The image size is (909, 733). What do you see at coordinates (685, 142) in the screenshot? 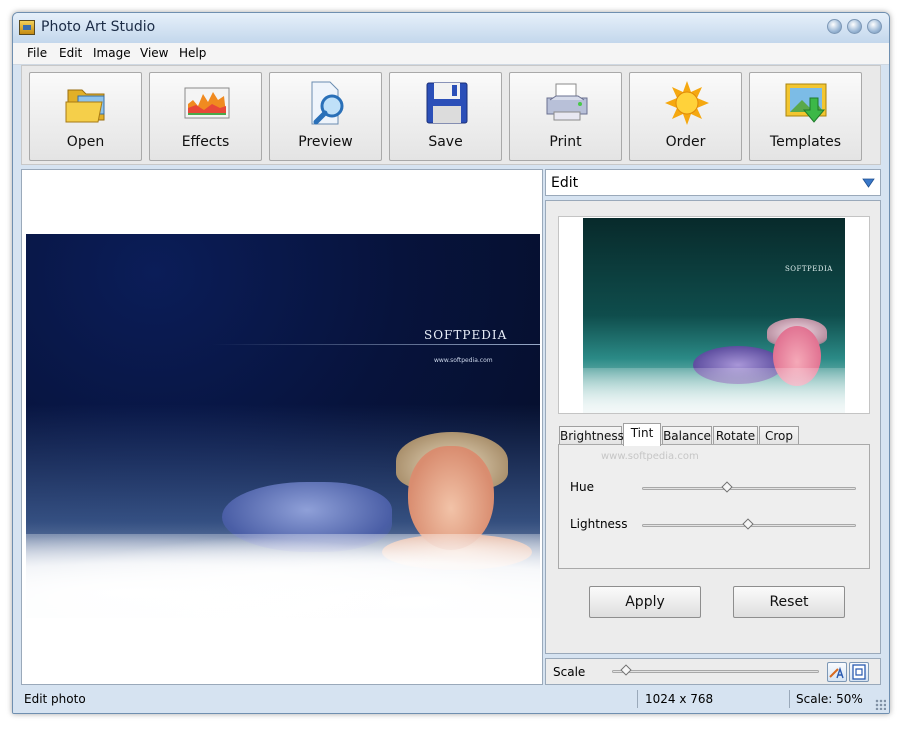
I see `order-label: Order` at bounding box center [685, 142].